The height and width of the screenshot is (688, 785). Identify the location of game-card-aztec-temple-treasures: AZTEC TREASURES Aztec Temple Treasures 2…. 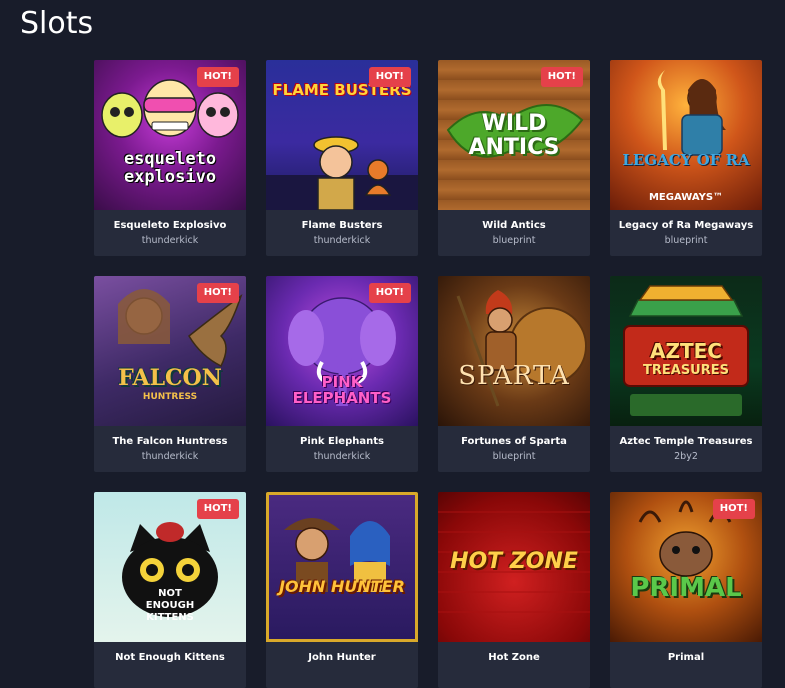
(686, 374).